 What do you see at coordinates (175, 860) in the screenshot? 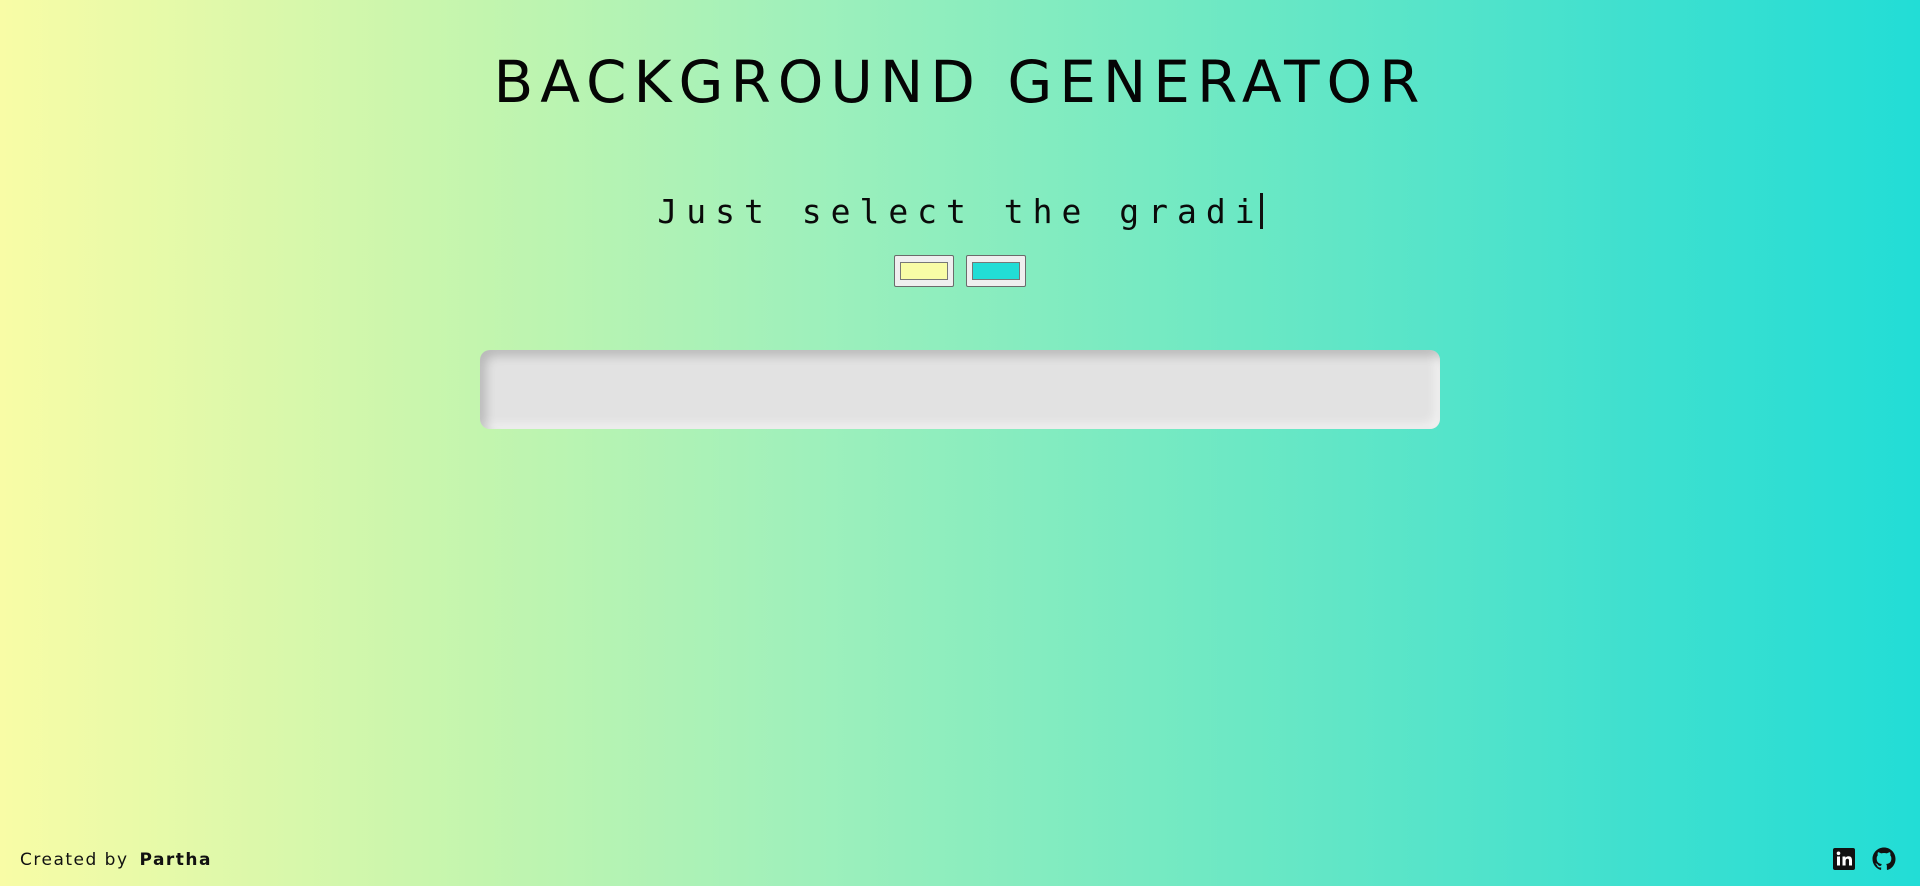
I see `author-name: Partha` at bounding box center [175, 860].